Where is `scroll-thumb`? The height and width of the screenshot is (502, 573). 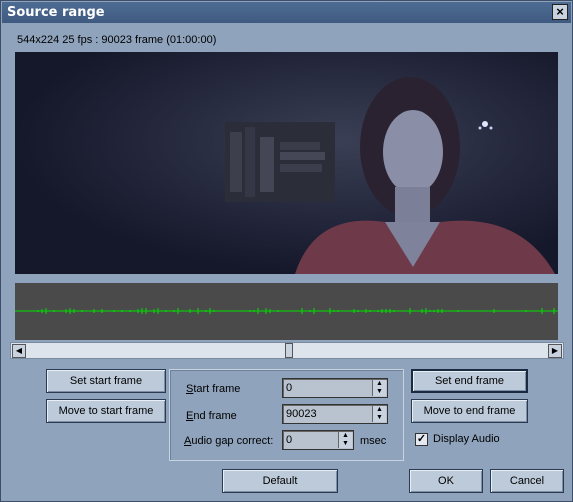
scroll-thumb is located at coordinates (289, 350).